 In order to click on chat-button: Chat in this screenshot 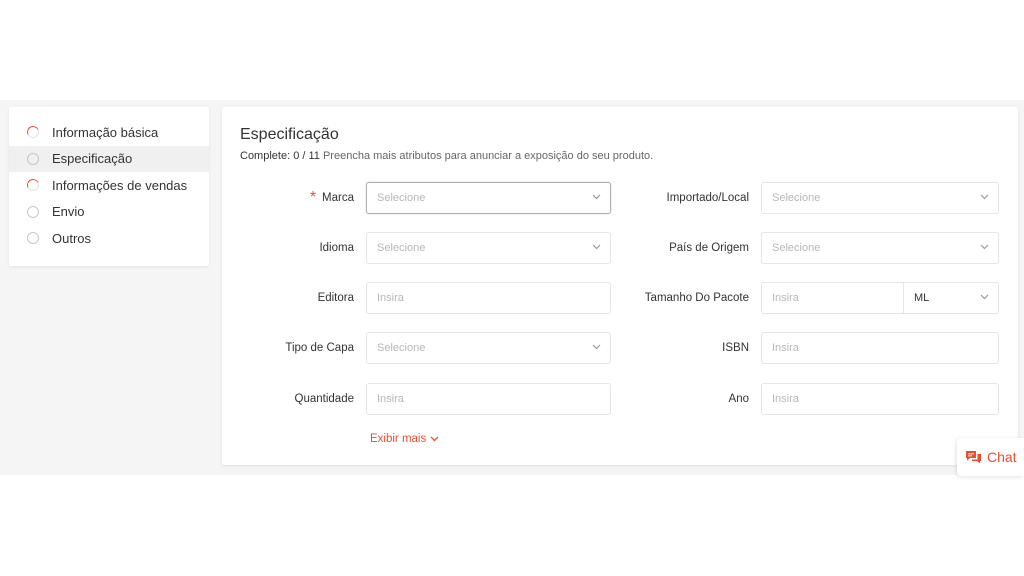, I will do `click(990, 457)`.